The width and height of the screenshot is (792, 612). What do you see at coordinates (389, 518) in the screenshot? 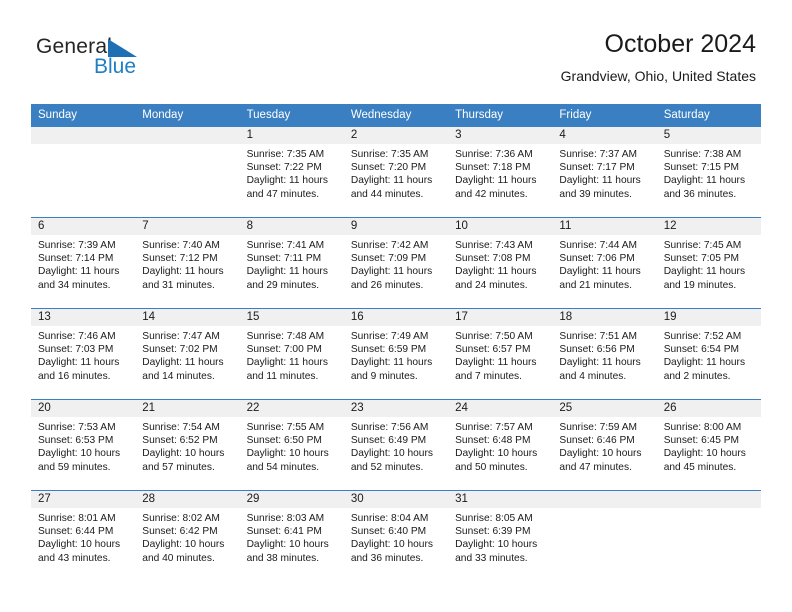
I see `sunrise-time: Sunrise: 8:04 AM` at bounding box center [389, 518].